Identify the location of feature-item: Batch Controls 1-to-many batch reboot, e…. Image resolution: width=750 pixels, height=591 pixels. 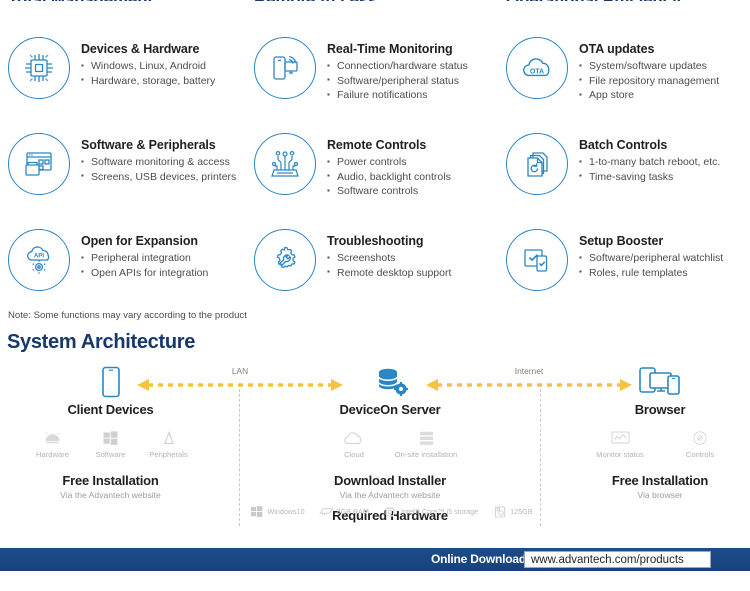
(628, 179).